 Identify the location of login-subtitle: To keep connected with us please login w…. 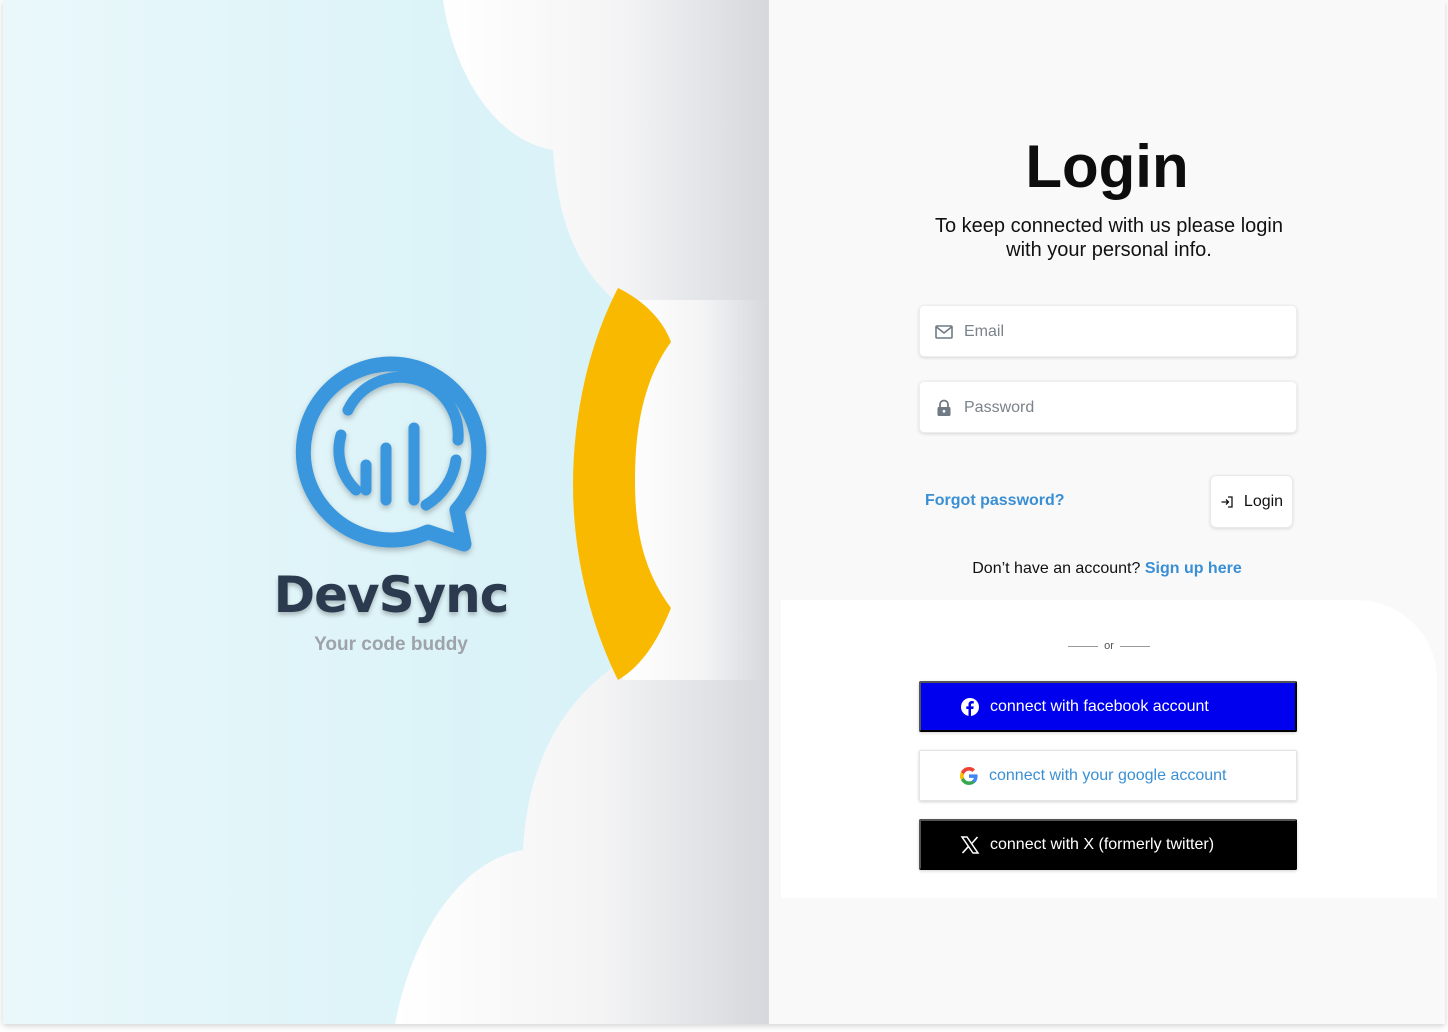
(1108, 238).